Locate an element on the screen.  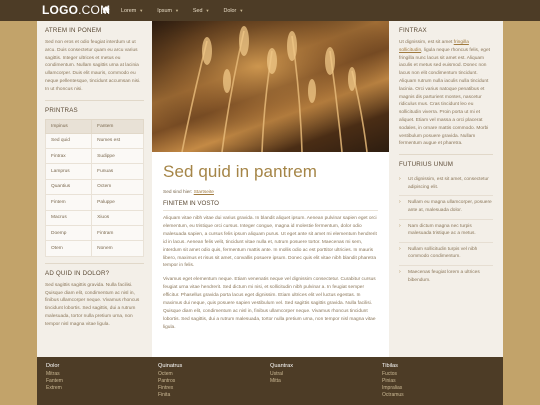
footer-link: Mitras is located at coordinates (54, 374).